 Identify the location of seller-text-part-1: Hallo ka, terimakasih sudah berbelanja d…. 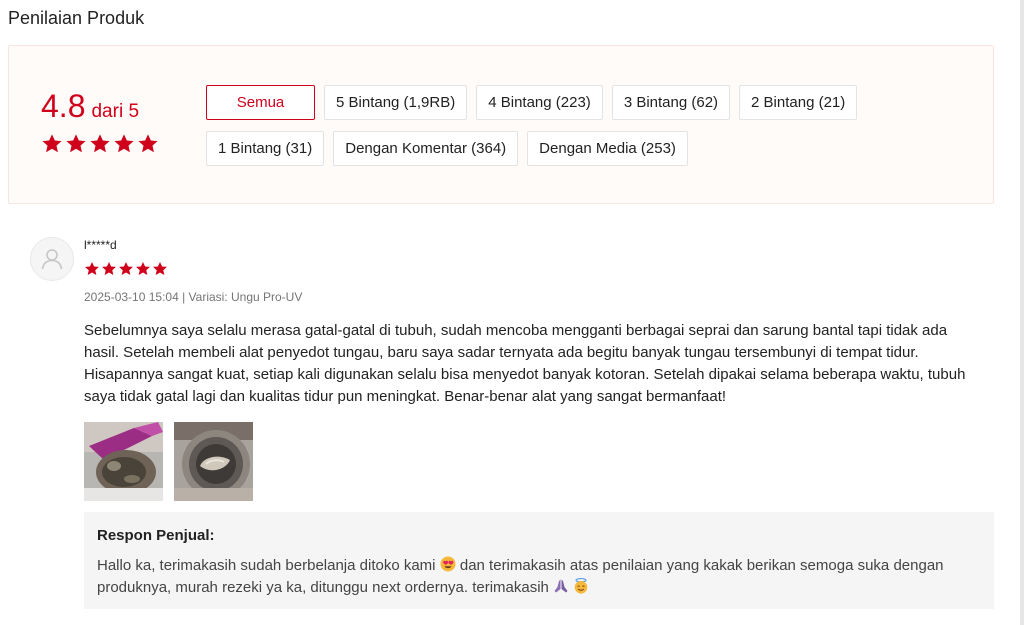
(266, 565).